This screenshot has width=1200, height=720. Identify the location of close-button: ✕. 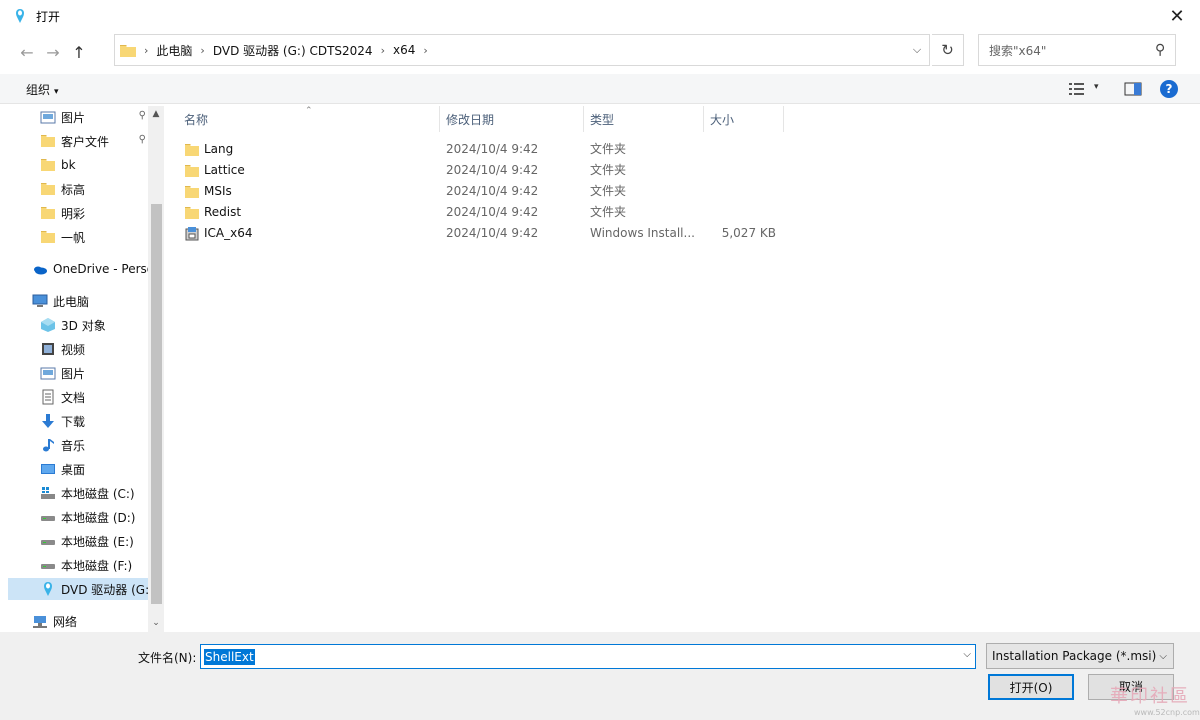
(1177, 16).